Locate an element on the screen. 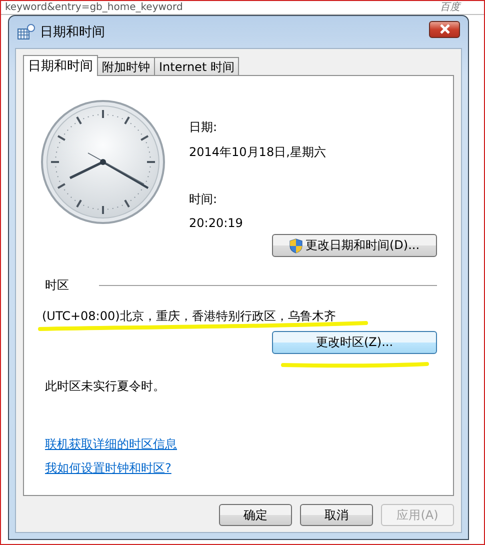 Image resolution: width=485 pixels, height=545 pixels. shield-icon is located at coordinates (296, 246).